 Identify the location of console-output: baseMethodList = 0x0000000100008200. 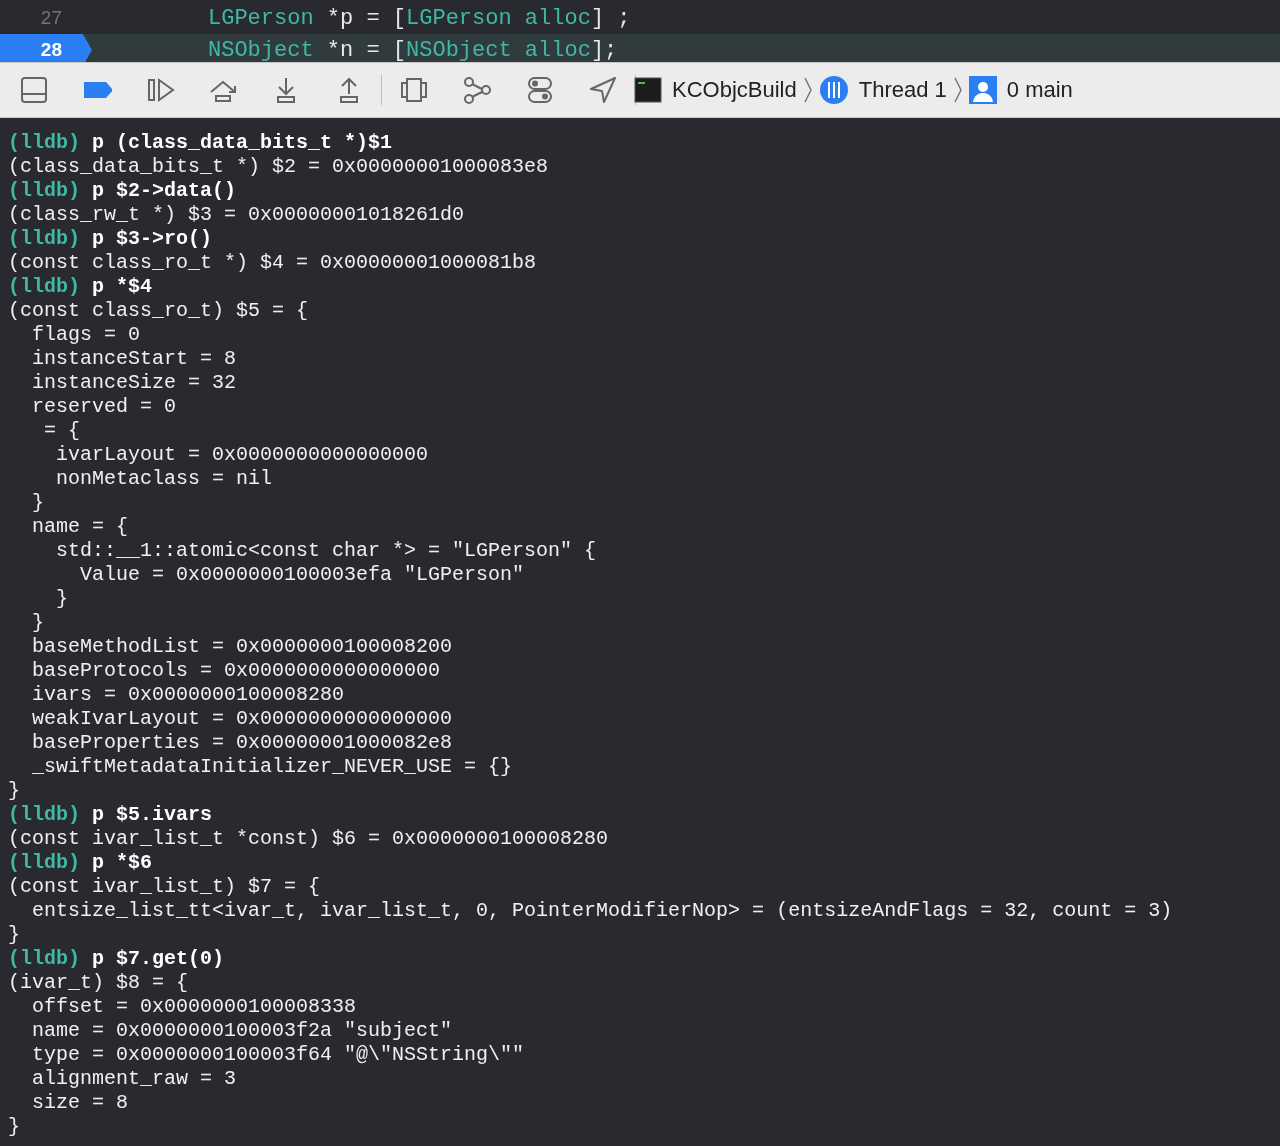
(242, 646).